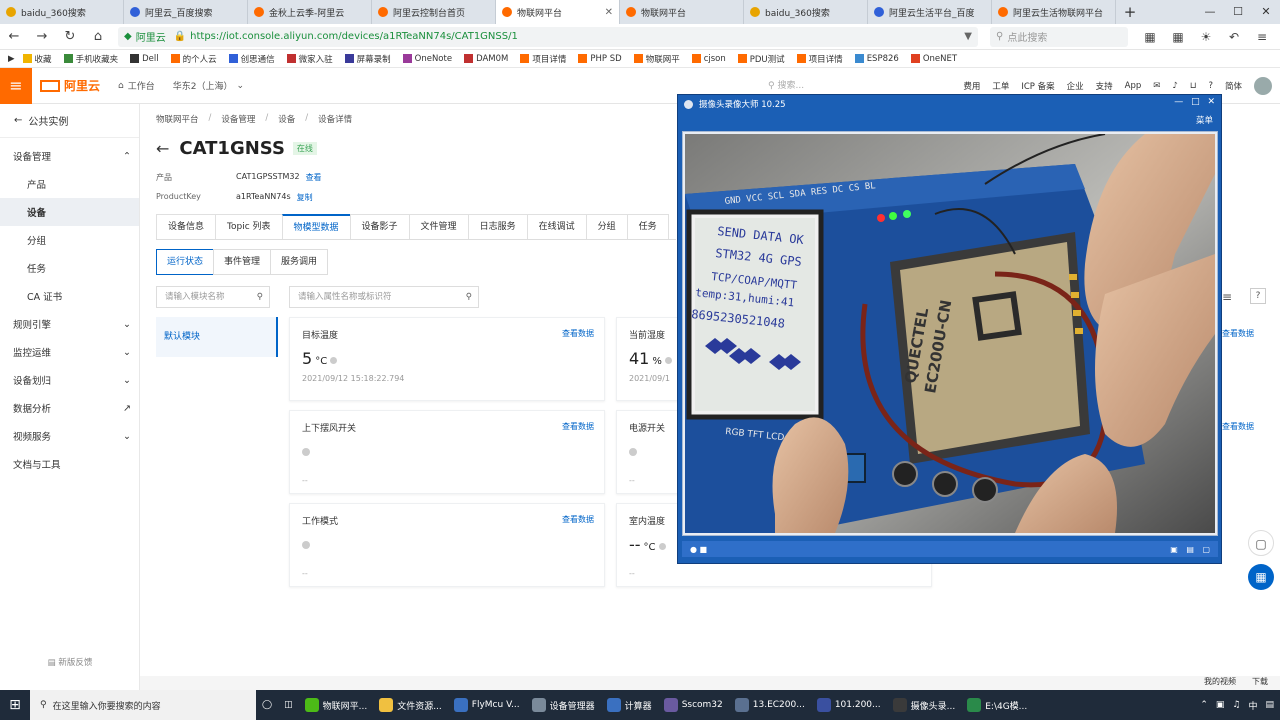  I want to click on device-tab: 设备信息, so click(186, 226).